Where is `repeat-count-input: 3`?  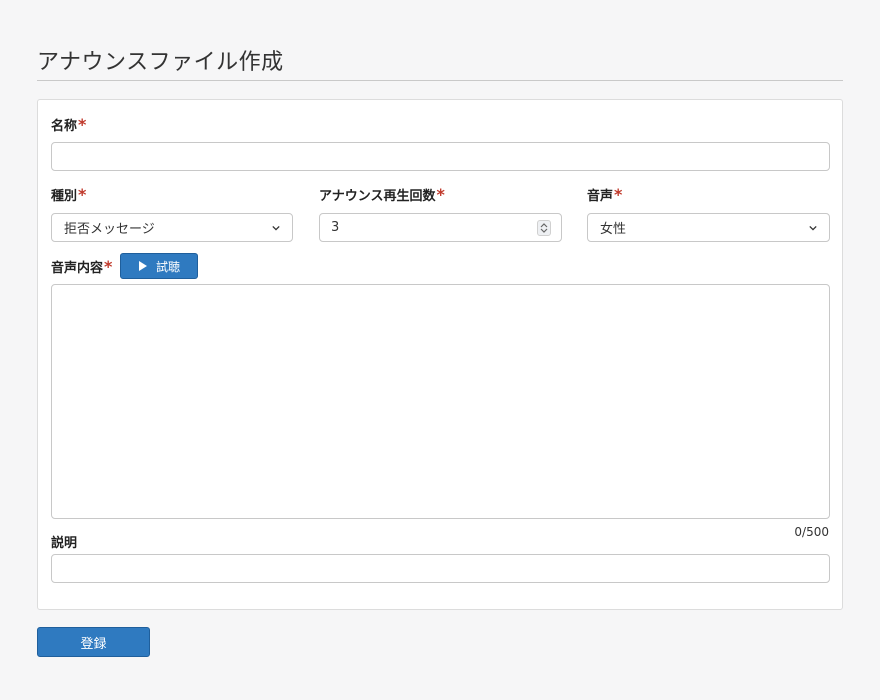
repeat-count-input: 3 is located at coordinates (440, 227).